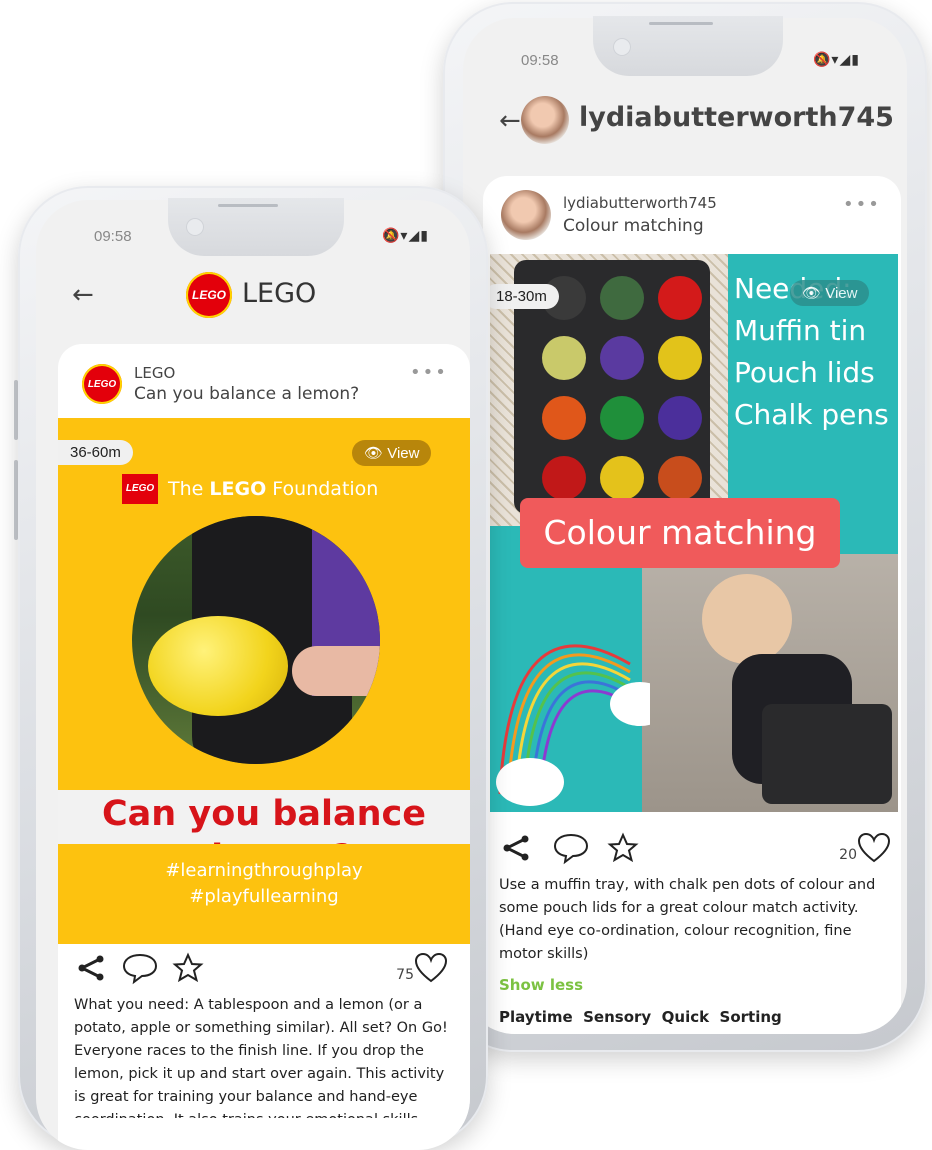 This screenshot has height=1150, width=932. I want to click on post-title: Colour matching, so click(633, 226).